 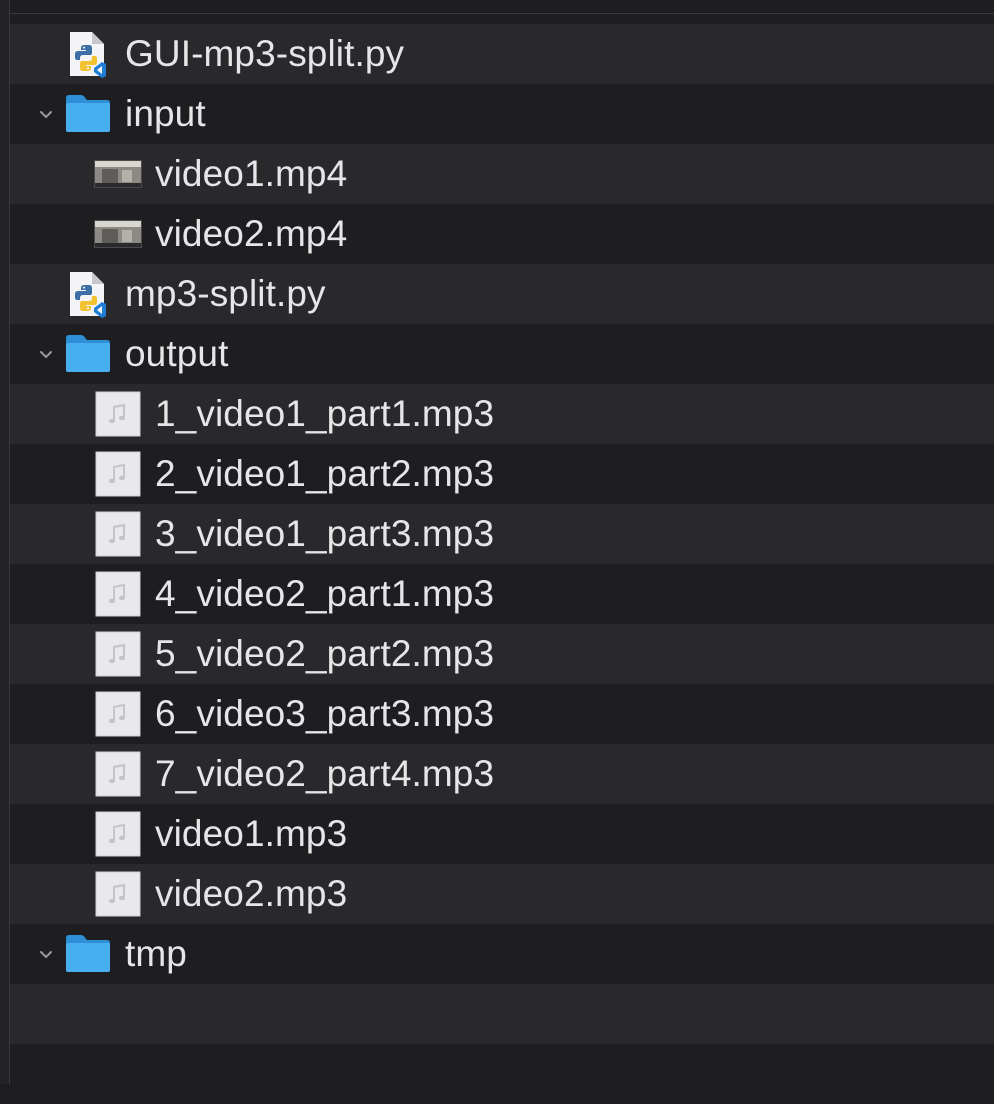 I want to click on file-name: 6_video3_part3.mp3, so click(x=325, y=713).